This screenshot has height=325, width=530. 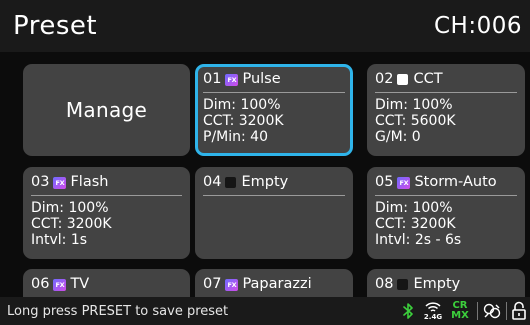 What do you see at coordinates (428, 79) in the screenshot?
I see `preset-name: CCT` at bounding box center [428, 79].